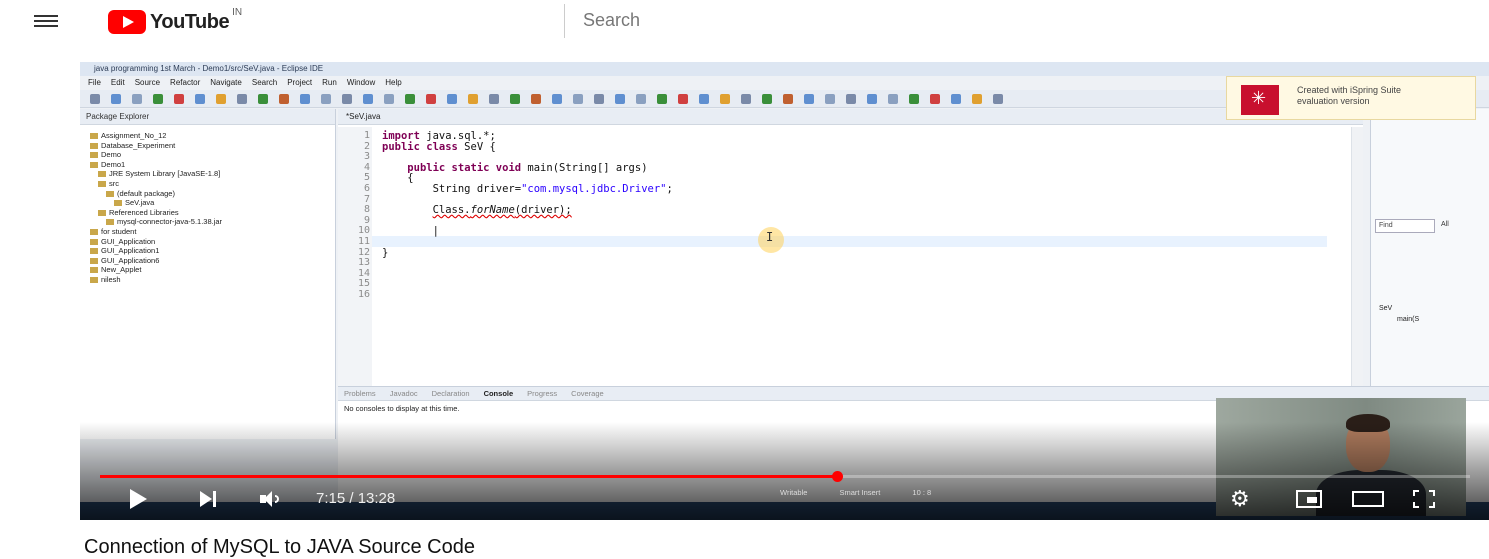 This screenshot has height=559, width=1489. I want to click on tree-item: Database_Experiment, so click(207, 146).